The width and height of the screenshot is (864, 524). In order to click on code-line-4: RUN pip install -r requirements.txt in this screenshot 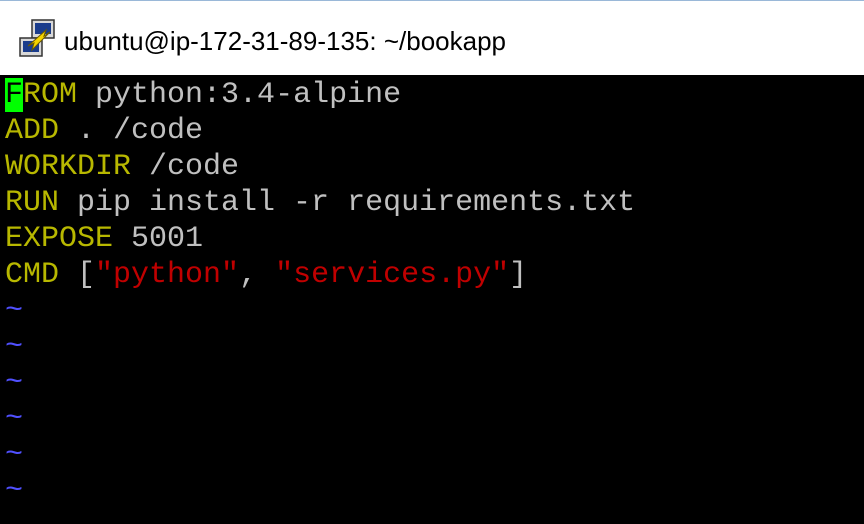, I will do `click(320, 203)`.